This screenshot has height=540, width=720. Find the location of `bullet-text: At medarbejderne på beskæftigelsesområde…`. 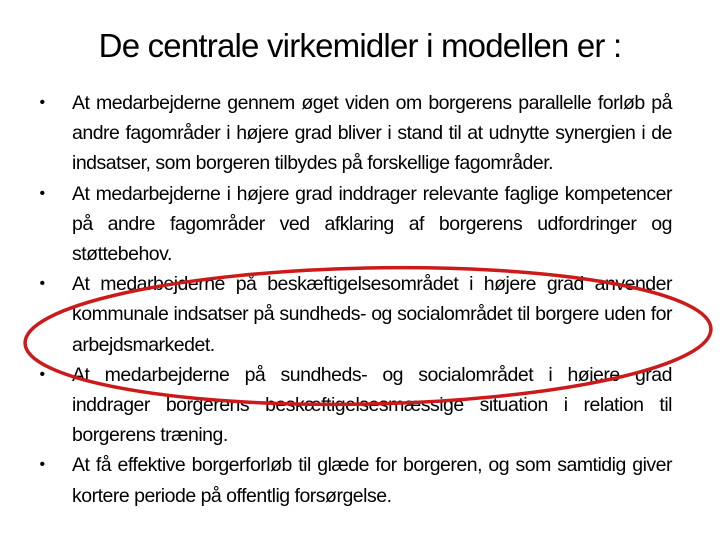

bullet-text: At medarbejderne på beskæftigelsesområde… is located at coordinates (372, 314).